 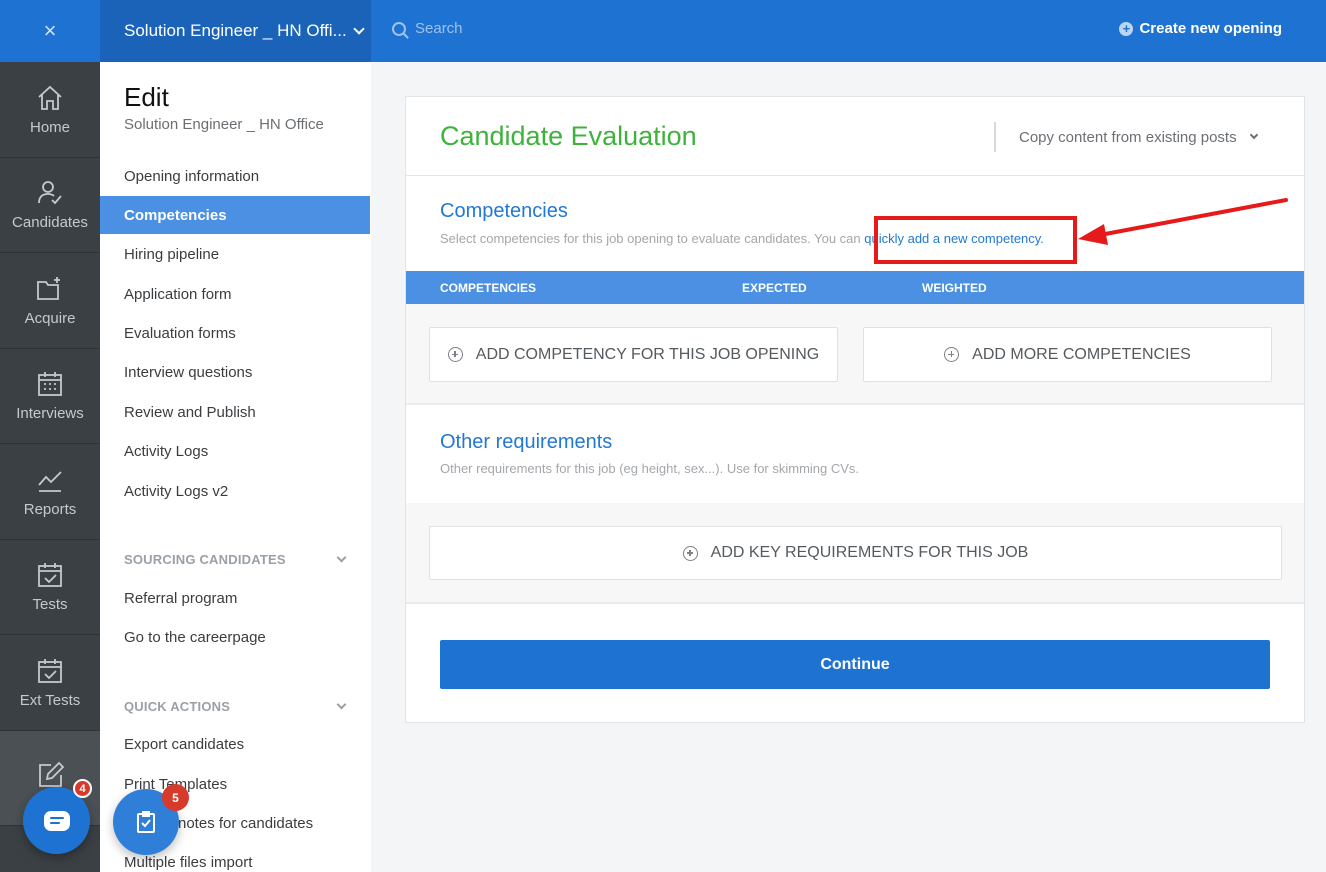 I want to click on sidebar-subtitle: Solution Engineer _ HN Office, so click(x=224, y=124).